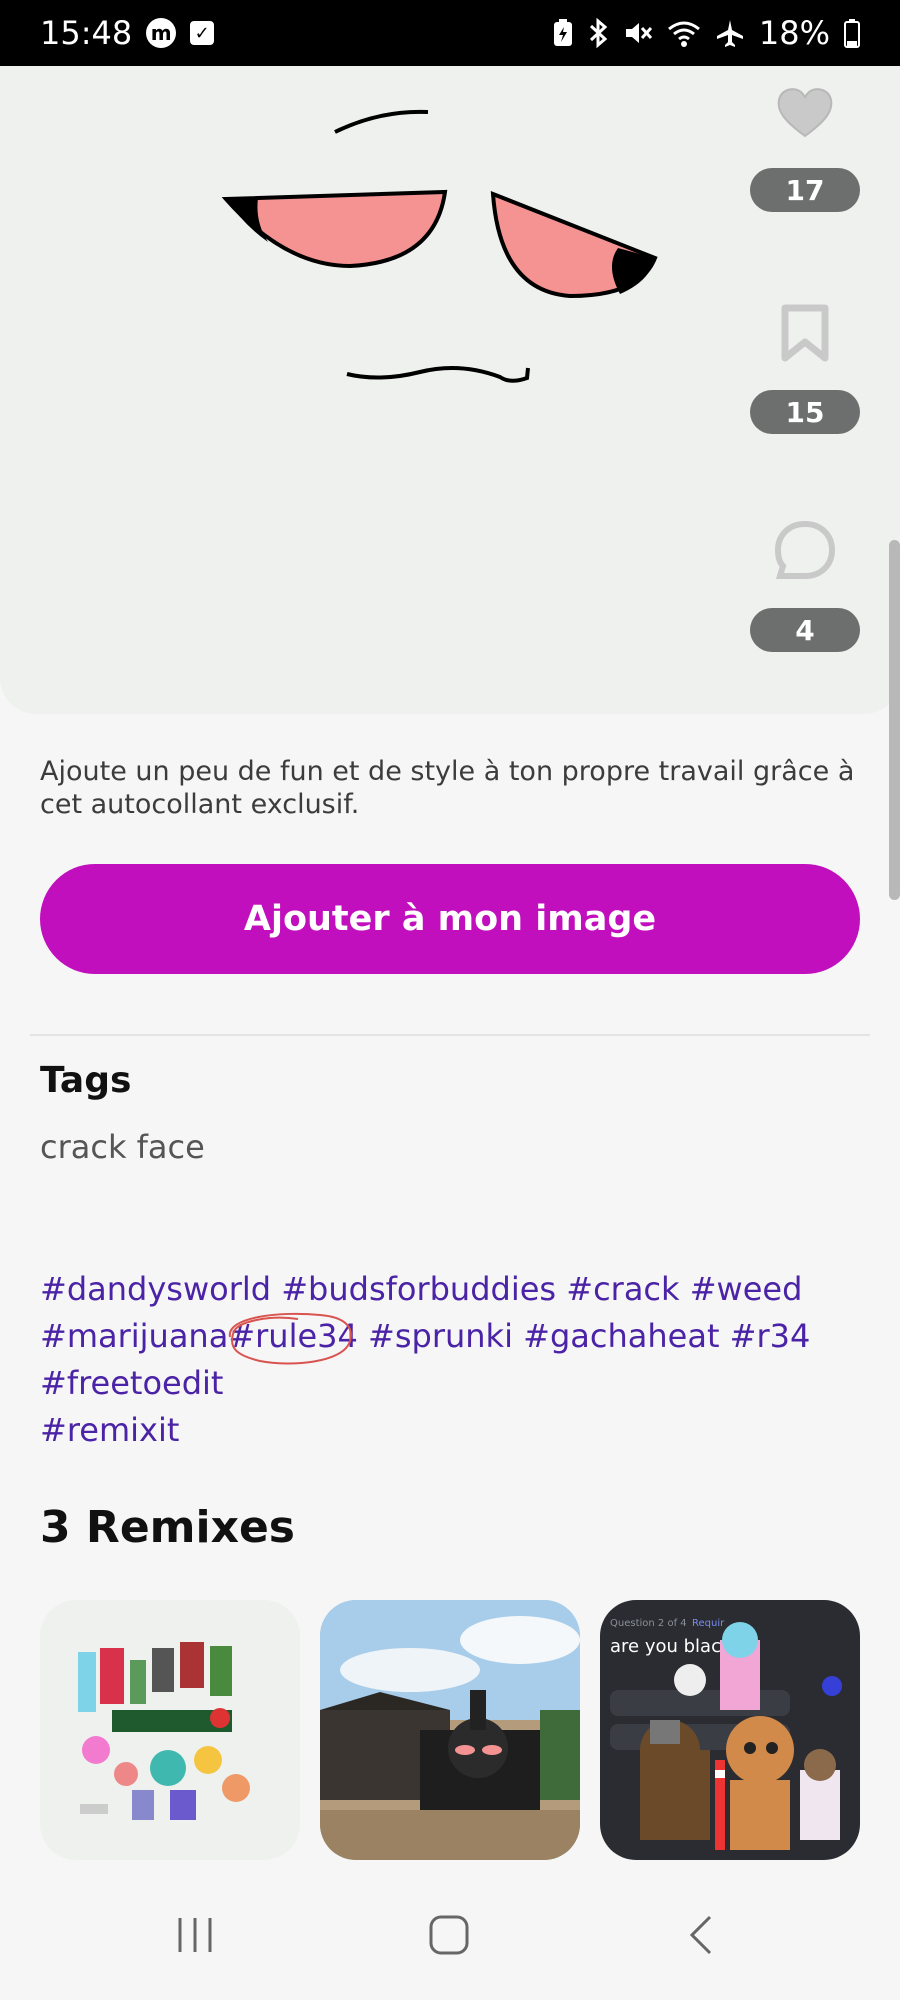 The height and width of the screenshot is (2000, 900). What do you see at coordinates (440, 1336) in the screenshot?
I see `hashtag-link: #sprunki` at bounding box center [440, 1336].